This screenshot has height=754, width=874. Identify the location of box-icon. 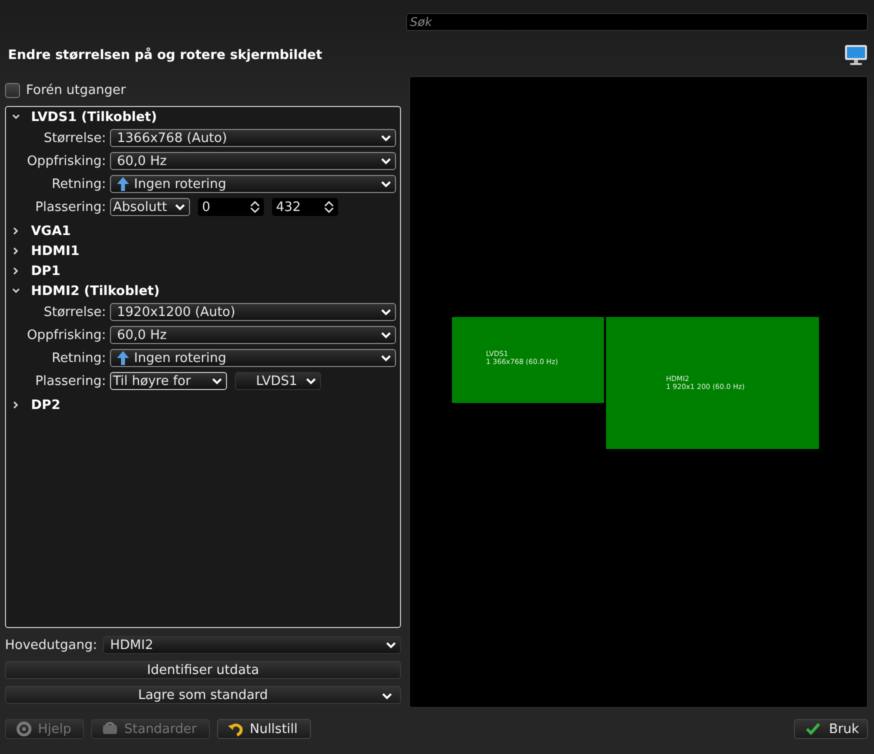
(110, 729).